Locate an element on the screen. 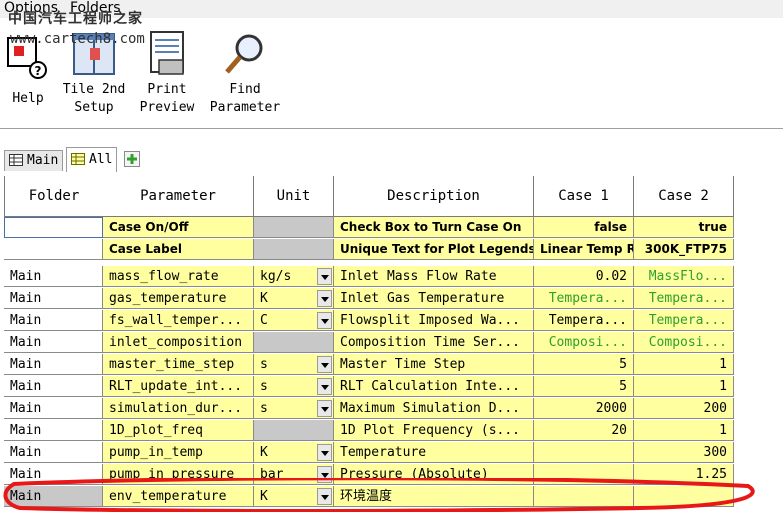 This screenshot has height=512, width=783. plus-icon is located at coordinates (132, 159).